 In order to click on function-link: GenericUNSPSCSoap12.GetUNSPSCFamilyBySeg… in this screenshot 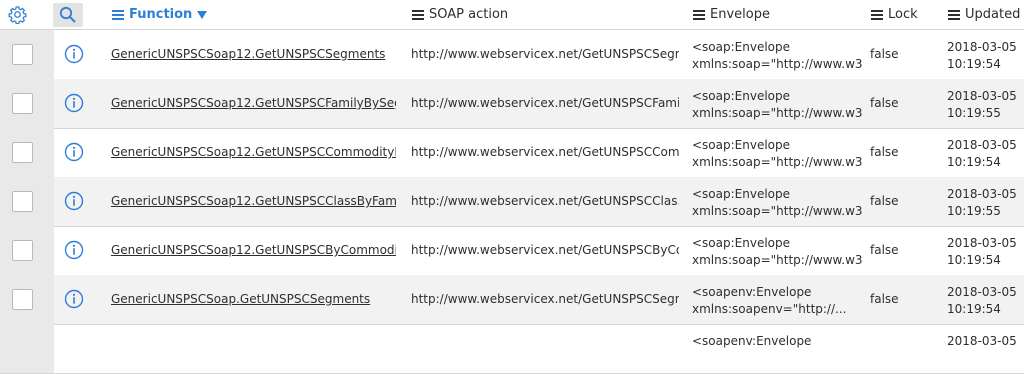, I will do `click(253, 103)`.